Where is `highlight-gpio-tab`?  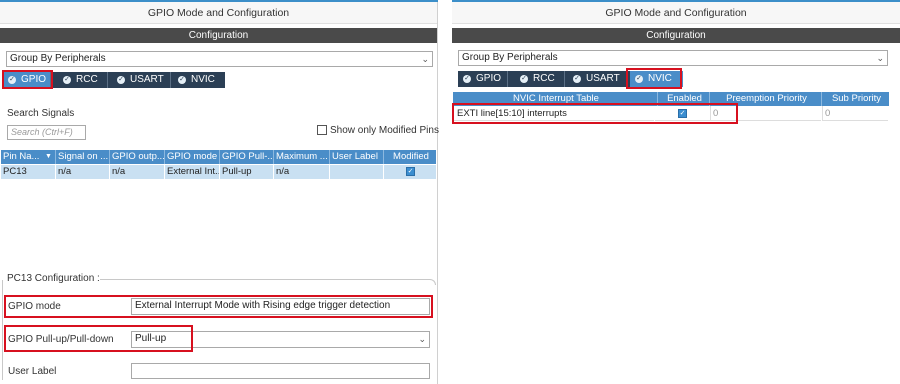 highlight-gpio-tab is located at coordinates (27, 79).